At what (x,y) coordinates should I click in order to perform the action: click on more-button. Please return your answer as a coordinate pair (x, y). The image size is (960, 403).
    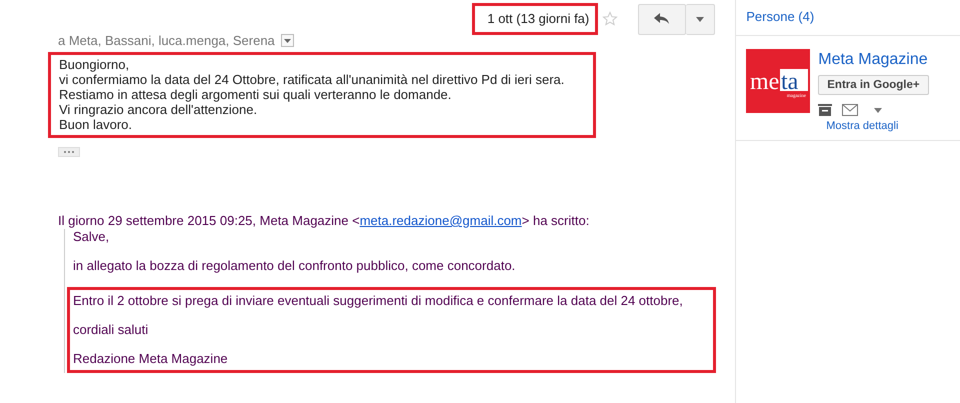
    Looking at the image, I should click on (701, 19).